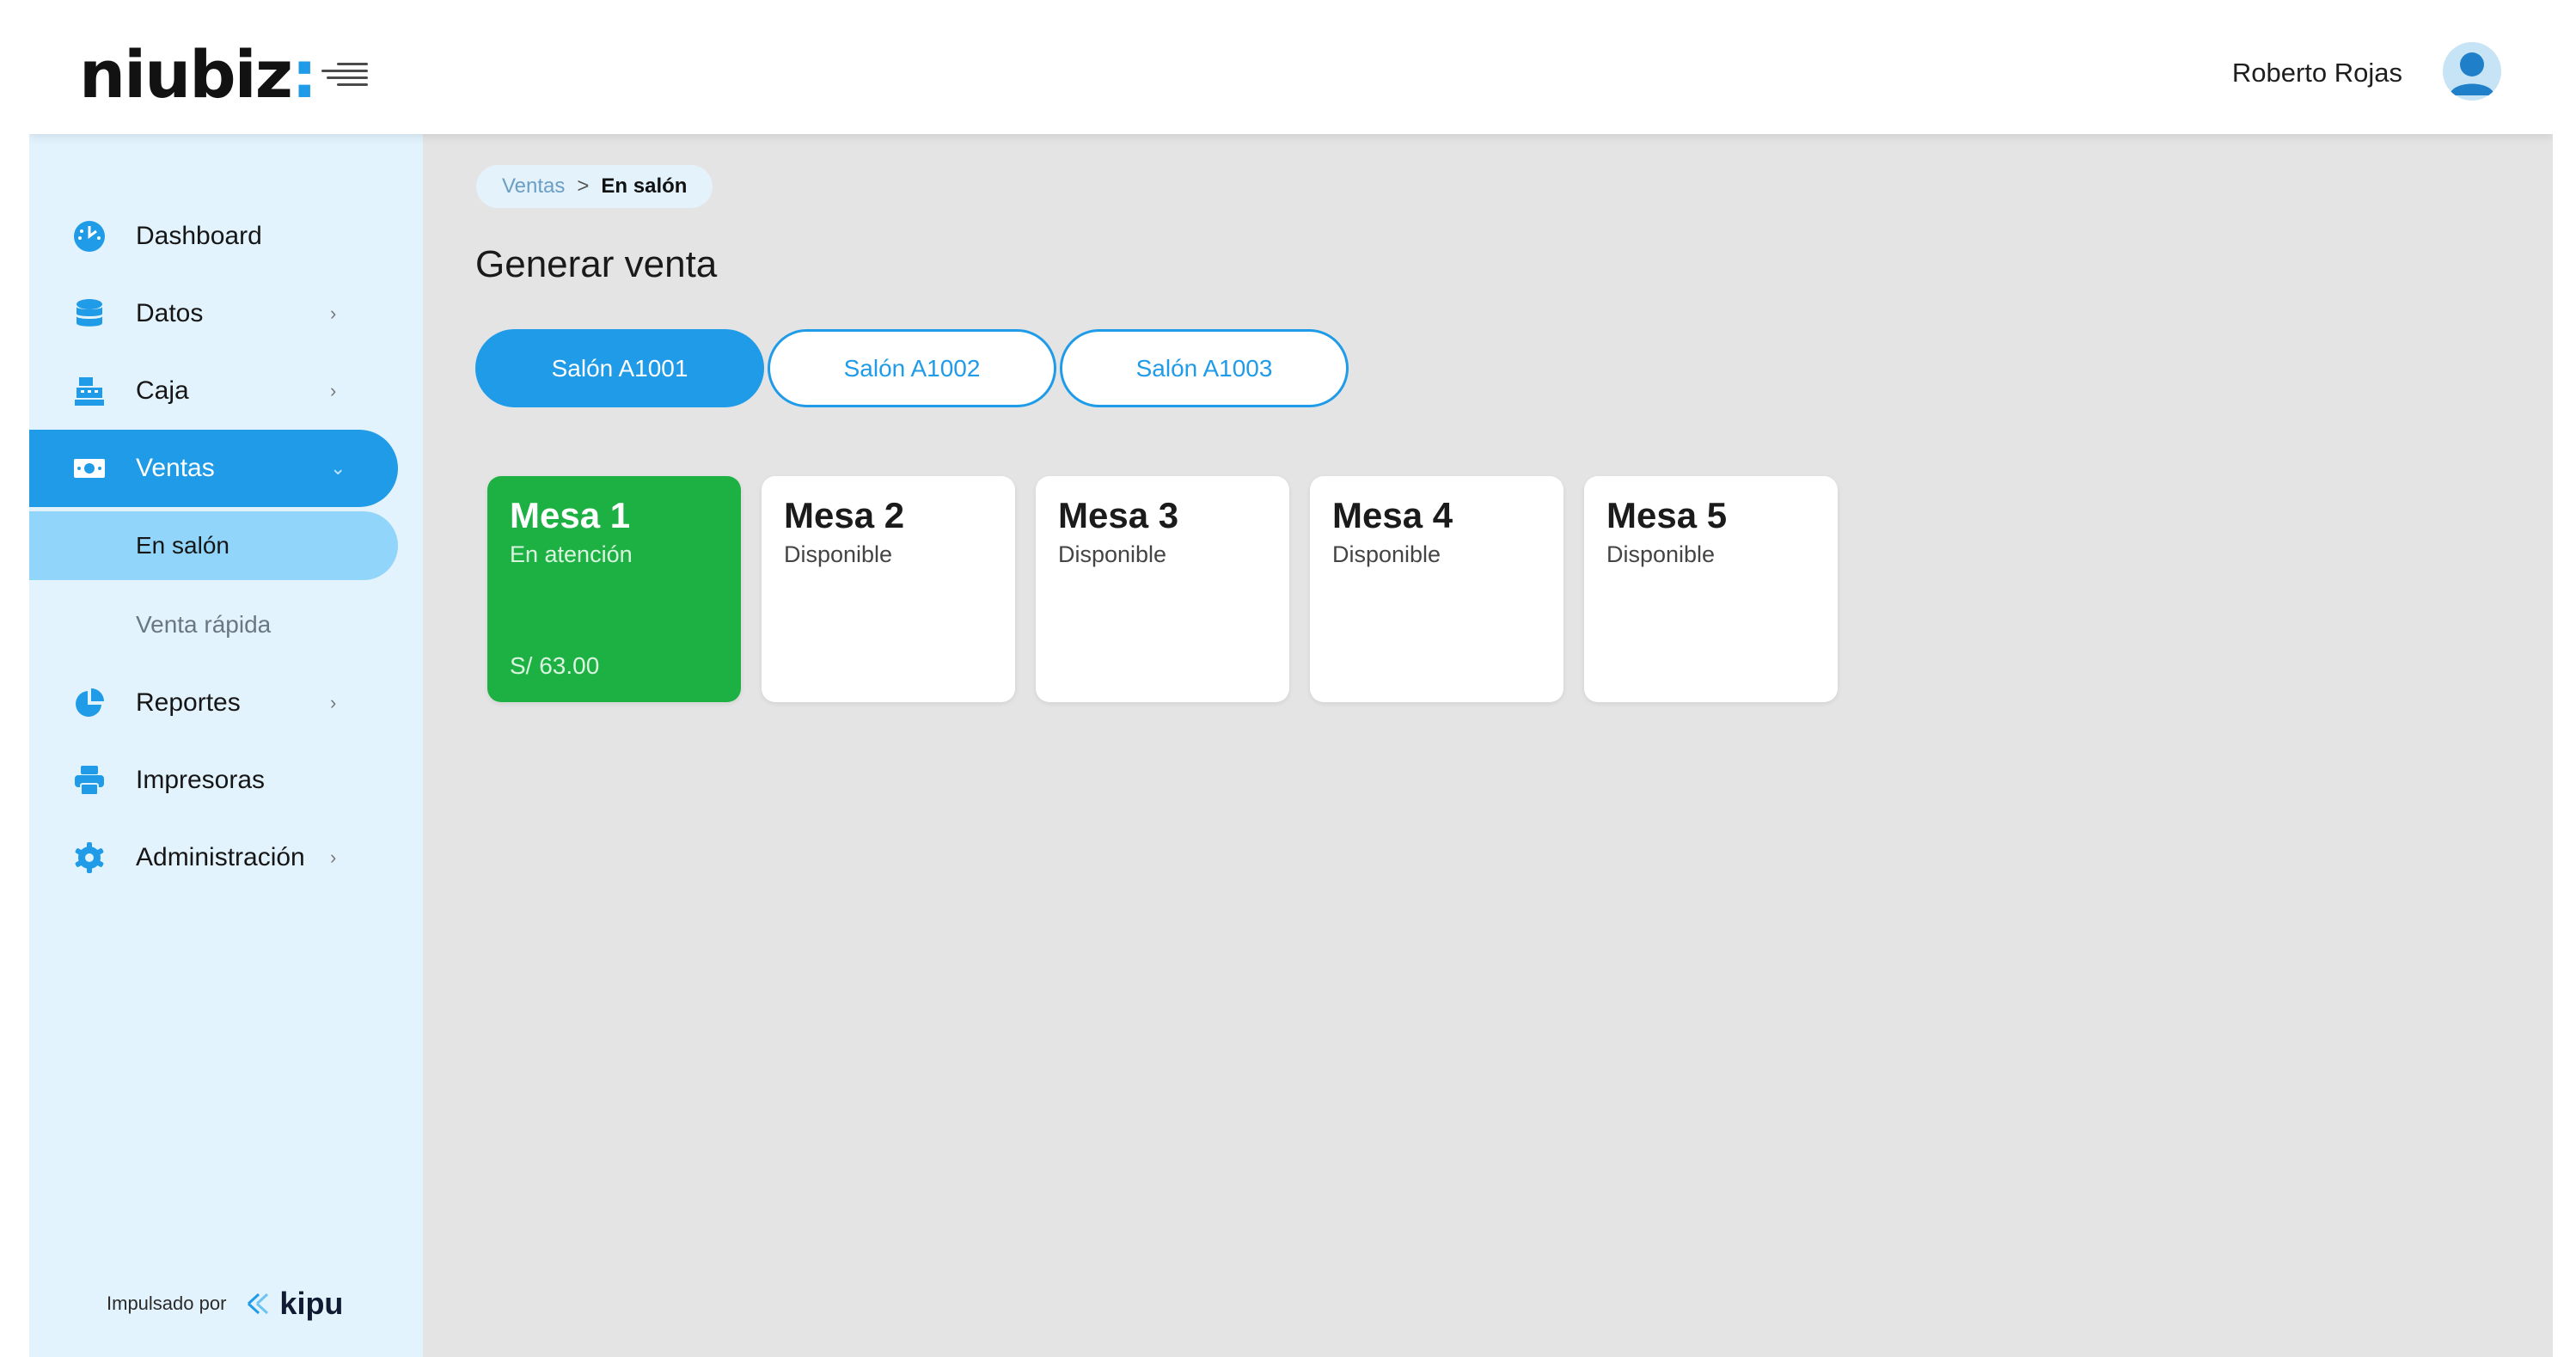 The image size is (2576, 1357). I want to click on pie-chart-icon, so click(90, 702).